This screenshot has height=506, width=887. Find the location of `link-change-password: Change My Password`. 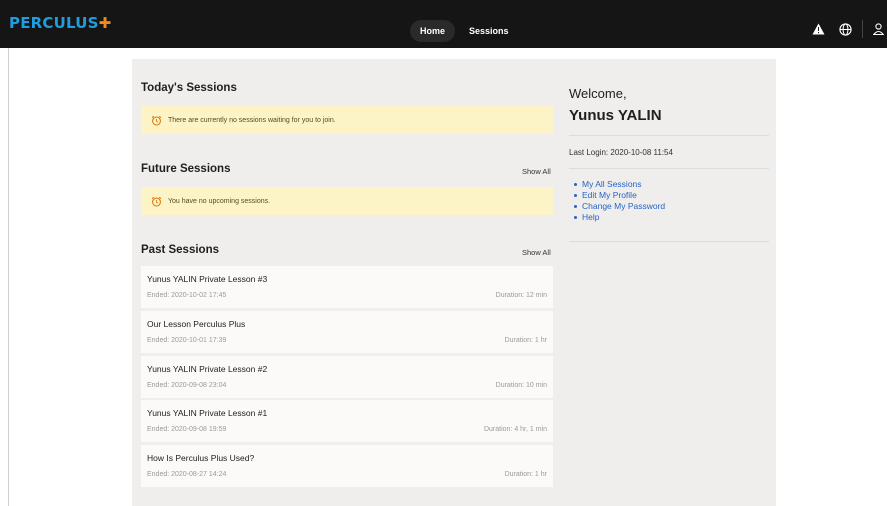

link-change-password: Change My Password is located at coordinates (619, 206).